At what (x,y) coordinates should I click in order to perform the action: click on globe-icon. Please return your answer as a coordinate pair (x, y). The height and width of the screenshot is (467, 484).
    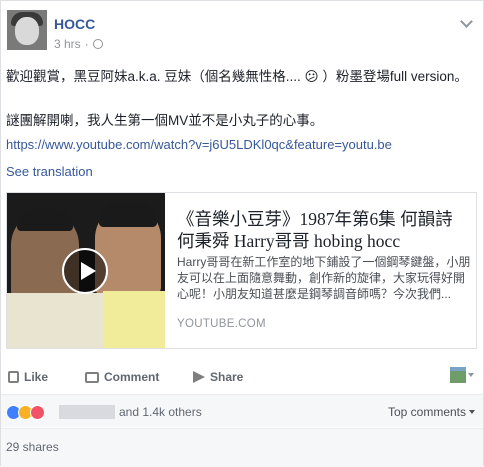
    Looking at the image, I should click on (97, 44).